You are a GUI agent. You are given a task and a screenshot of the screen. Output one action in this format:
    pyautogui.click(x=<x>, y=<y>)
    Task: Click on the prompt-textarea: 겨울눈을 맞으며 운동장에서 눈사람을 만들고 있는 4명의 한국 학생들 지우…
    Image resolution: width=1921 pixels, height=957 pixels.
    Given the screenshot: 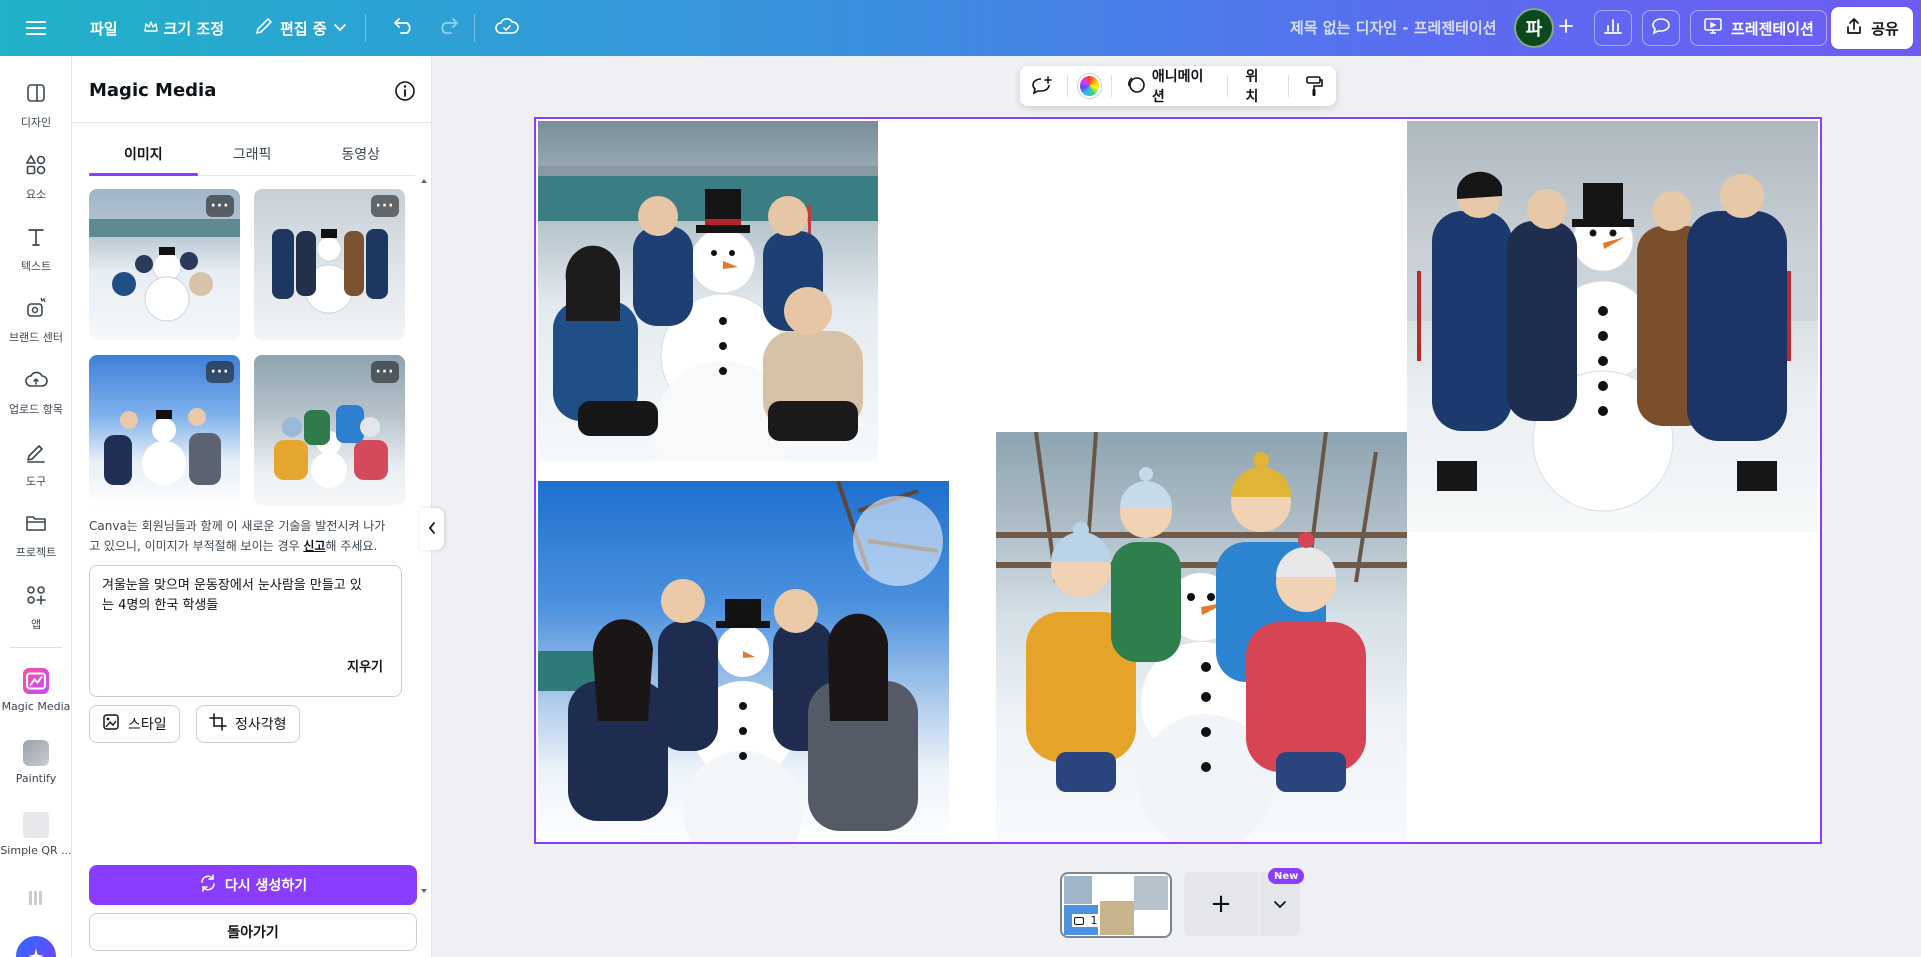 What is the action you would take?
    pyautogui.click(x=245, y=631)
    